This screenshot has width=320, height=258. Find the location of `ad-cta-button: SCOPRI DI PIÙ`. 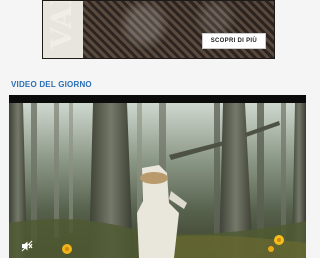

ad-cta-button: SCOPRI DI PIÙ is located at coordinates (233, 41).